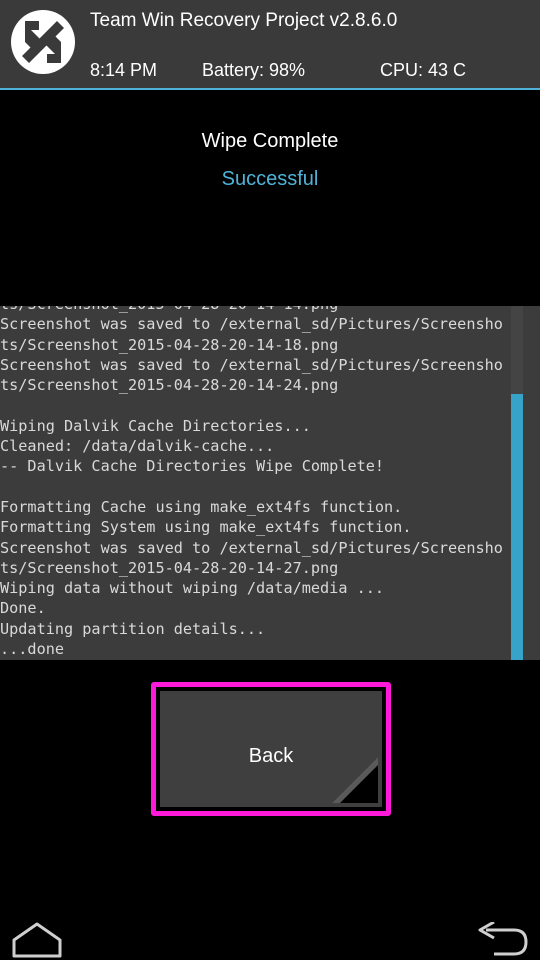  What do you see at coordinates (169, 344) in the screenshot?
I see `console-line: ts/Screenshot_2015-04-28-20-14-18.png` at bounding box center [169, 344].